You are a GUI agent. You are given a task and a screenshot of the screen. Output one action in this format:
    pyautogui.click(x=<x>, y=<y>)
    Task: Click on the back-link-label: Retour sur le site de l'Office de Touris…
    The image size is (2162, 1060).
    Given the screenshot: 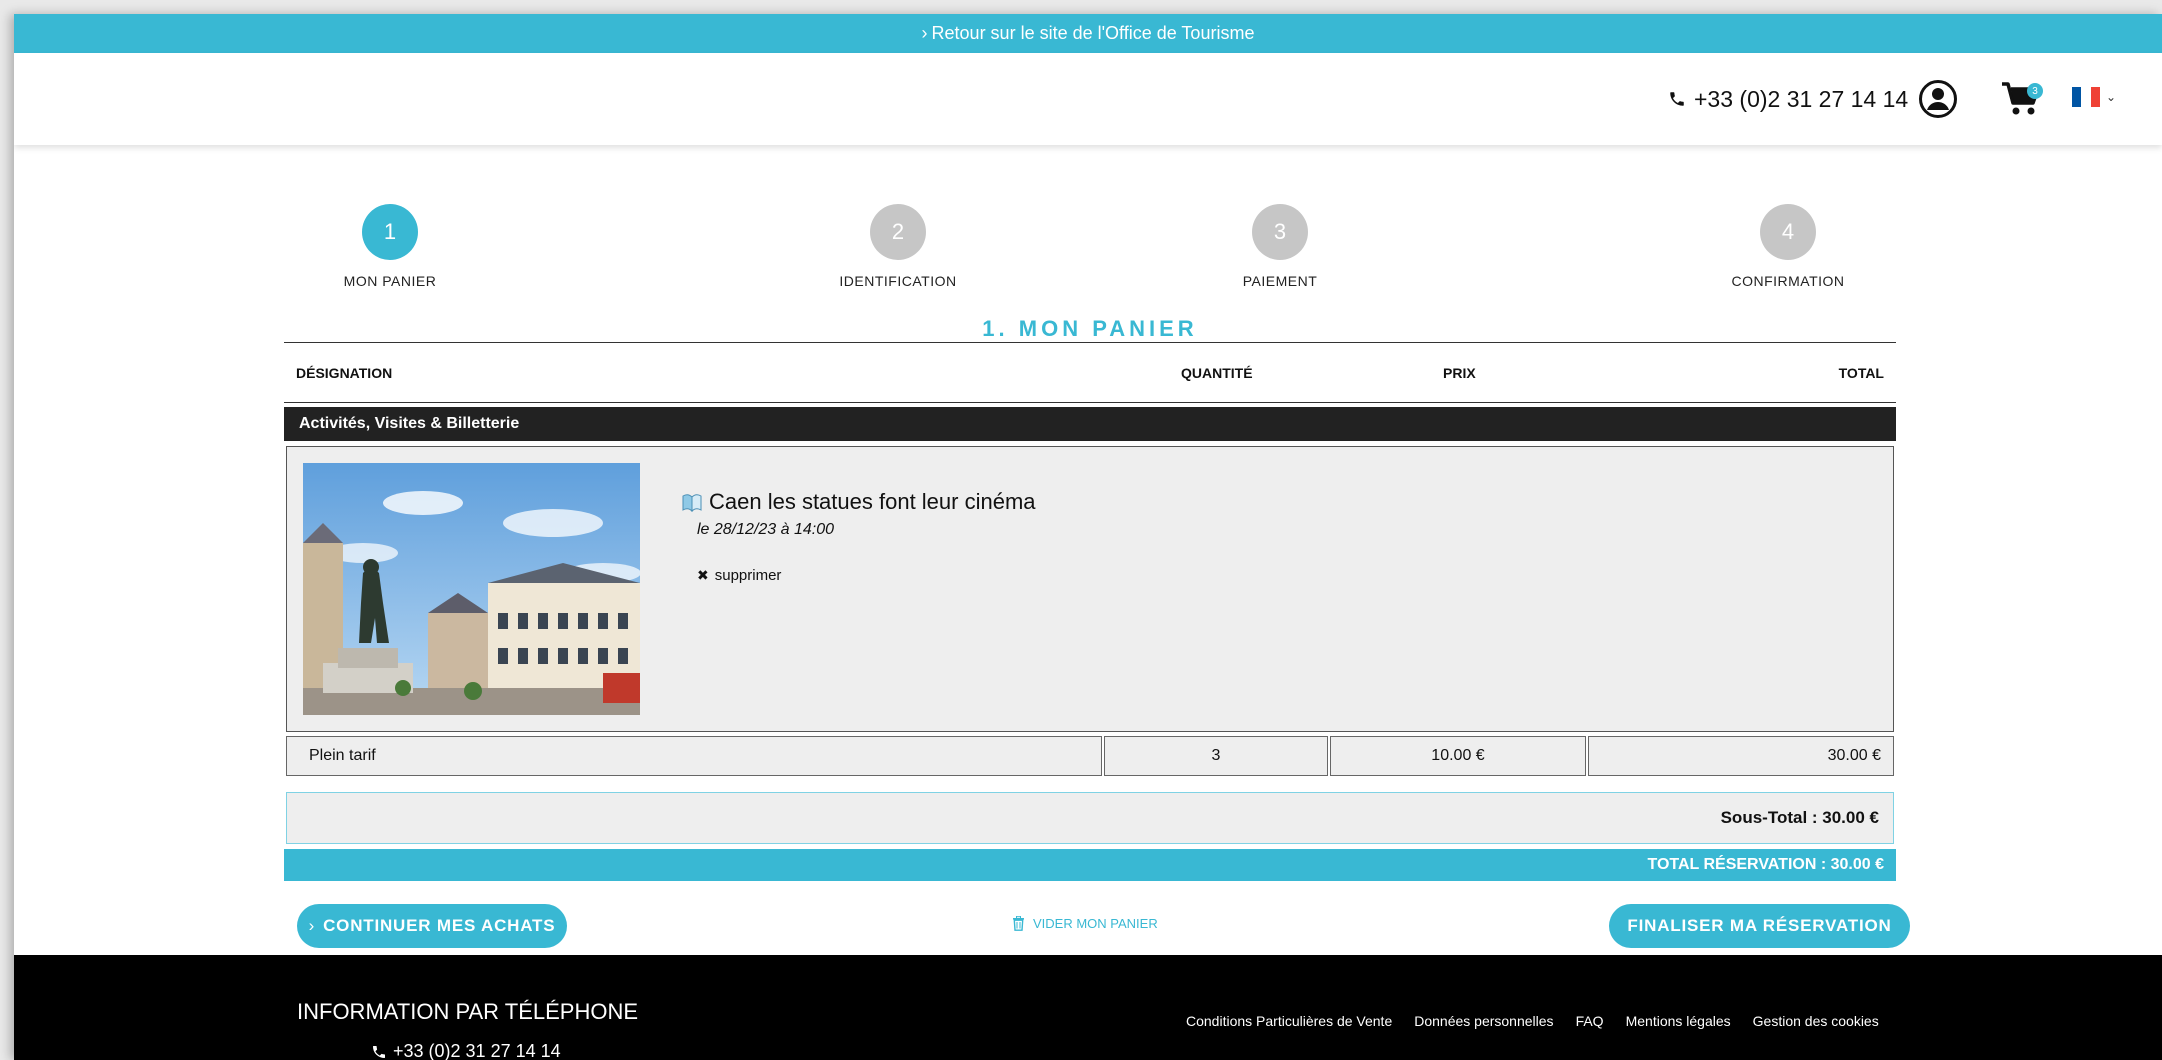 What is the action you would take?
    pyautogui.click(x=1093, y=33)
    